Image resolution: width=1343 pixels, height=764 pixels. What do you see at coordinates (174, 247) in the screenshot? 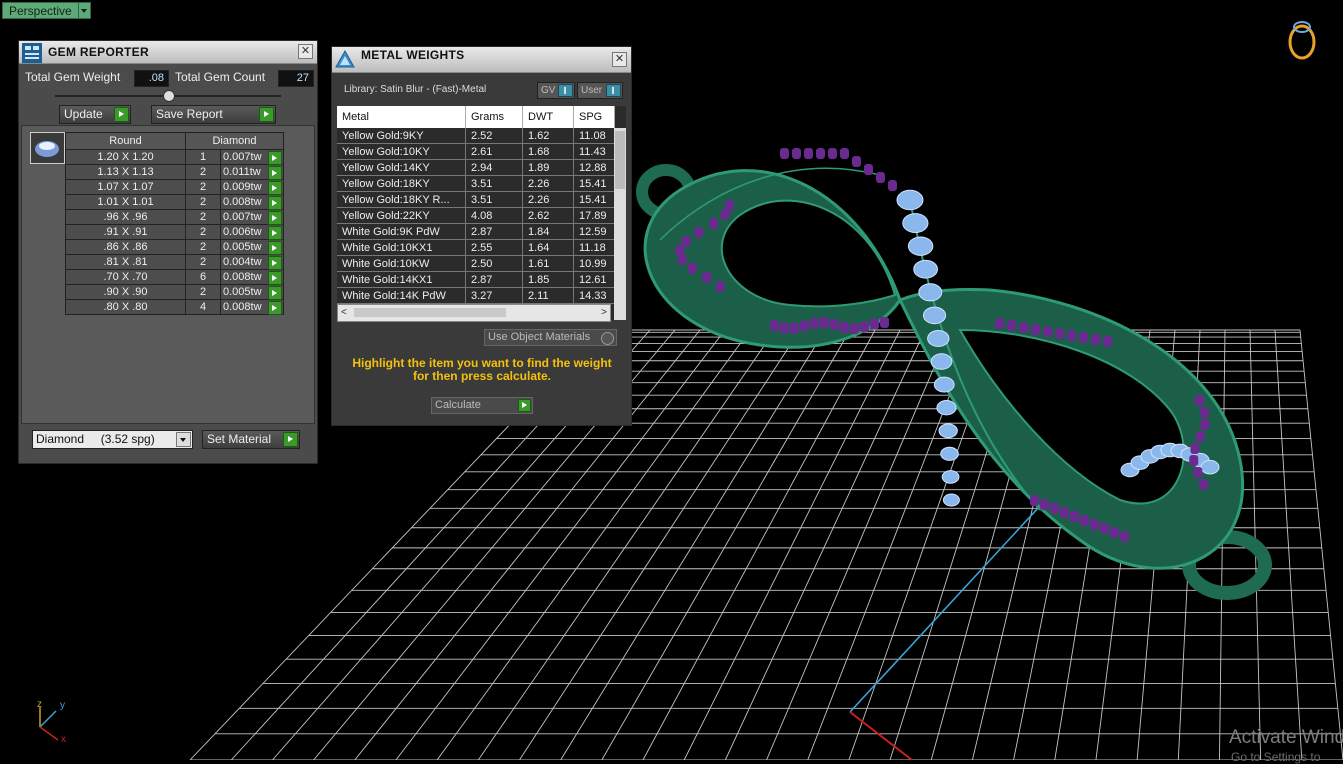
I see `gem-table-row: .86 X .86 2 0.005tw` at bounding box center [174, 247].